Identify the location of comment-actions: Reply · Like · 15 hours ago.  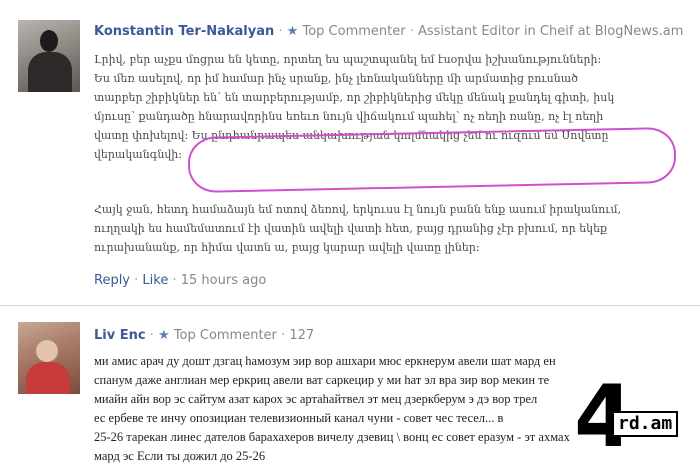
(180, 280).